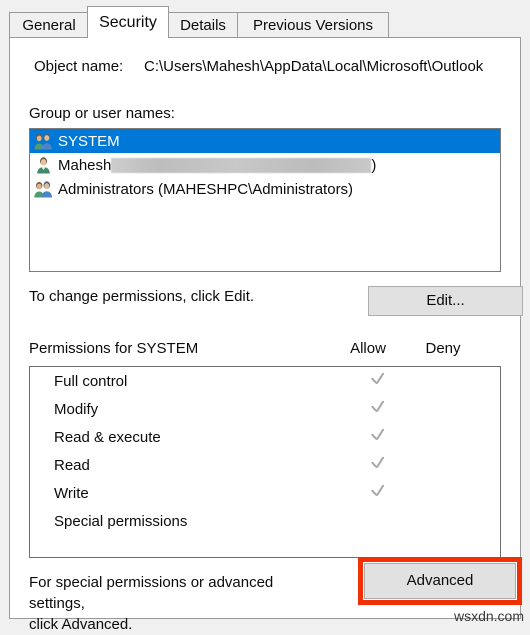 Image resolution: width=530 pixels, height=635 pixels. What do you see at coordinates (203, 25) in the screenshot?
I see `tab-details: Details` at bounding box center [203, 25].